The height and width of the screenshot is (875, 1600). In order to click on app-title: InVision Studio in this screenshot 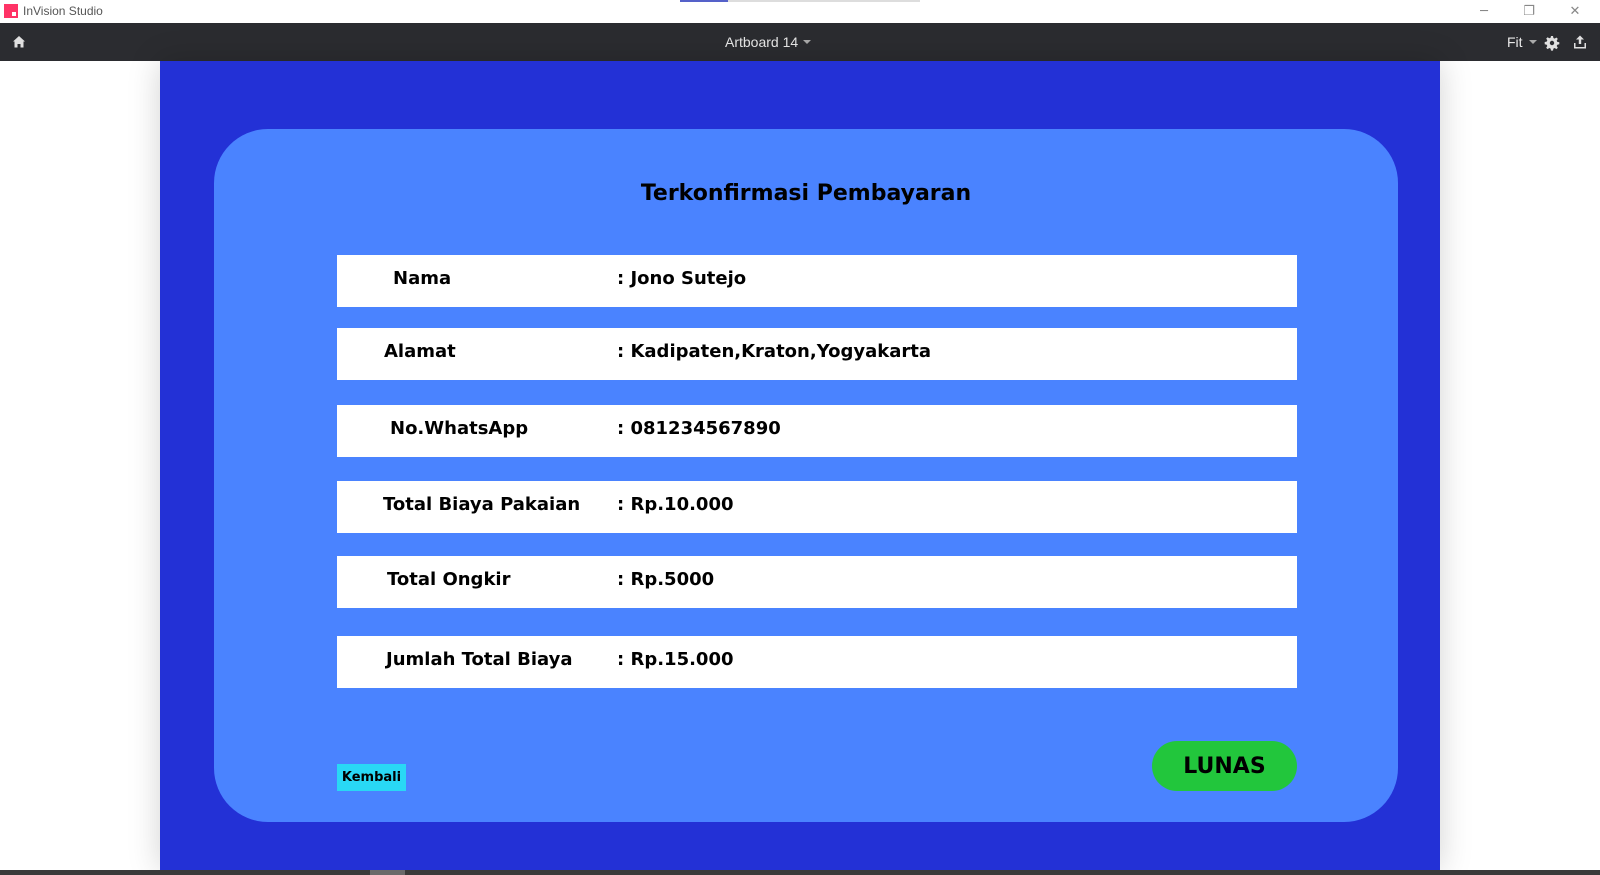, I will do `click(63, 11)`.